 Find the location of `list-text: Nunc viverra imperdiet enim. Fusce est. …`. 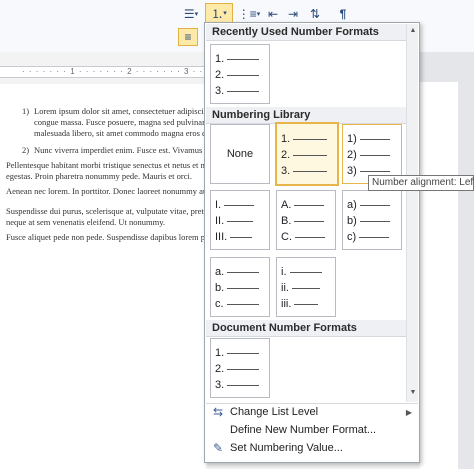

list-text: Nunc viverra imperdiet enim. Fusce est. … is located at coordinates (120, 150).